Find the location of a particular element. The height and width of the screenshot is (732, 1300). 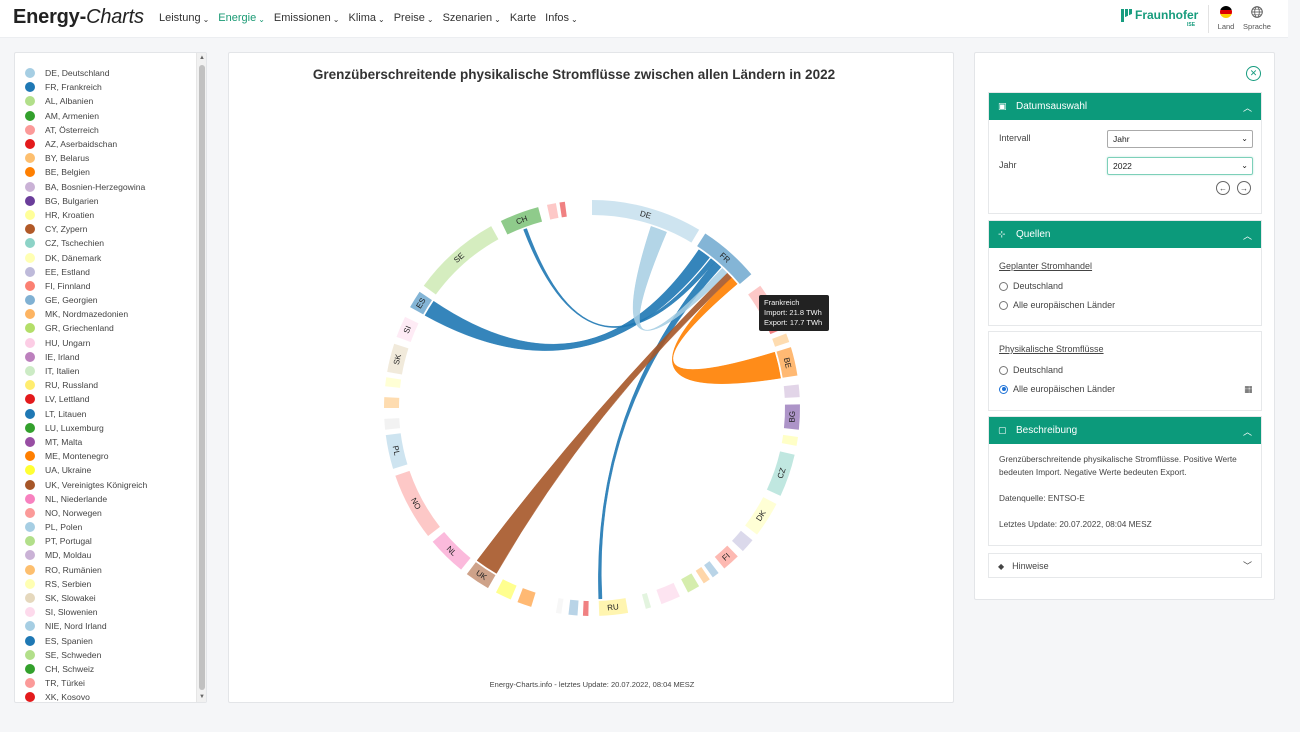

legend-item: AM, Armenien is located at coordinates (86, 116).